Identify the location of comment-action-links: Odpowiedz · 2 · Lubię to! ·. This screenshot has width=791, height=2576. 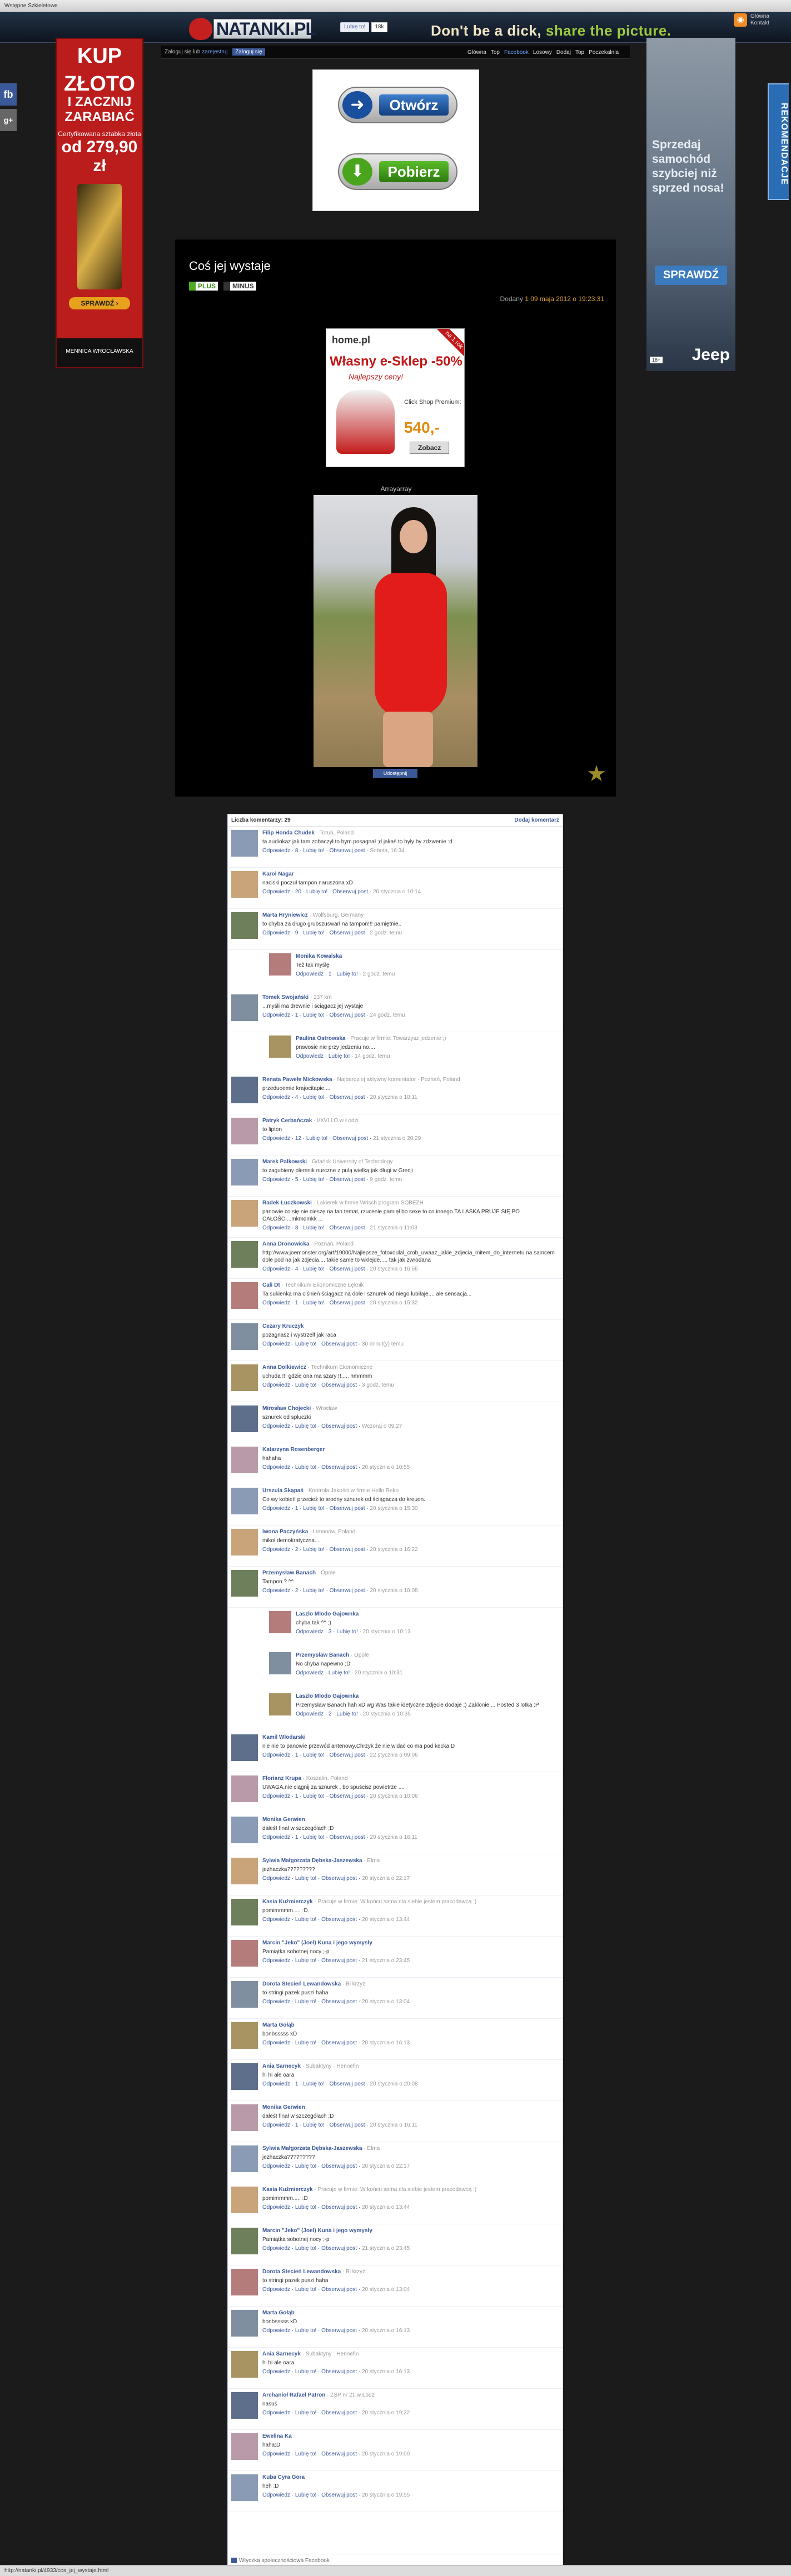
(329, 1714).